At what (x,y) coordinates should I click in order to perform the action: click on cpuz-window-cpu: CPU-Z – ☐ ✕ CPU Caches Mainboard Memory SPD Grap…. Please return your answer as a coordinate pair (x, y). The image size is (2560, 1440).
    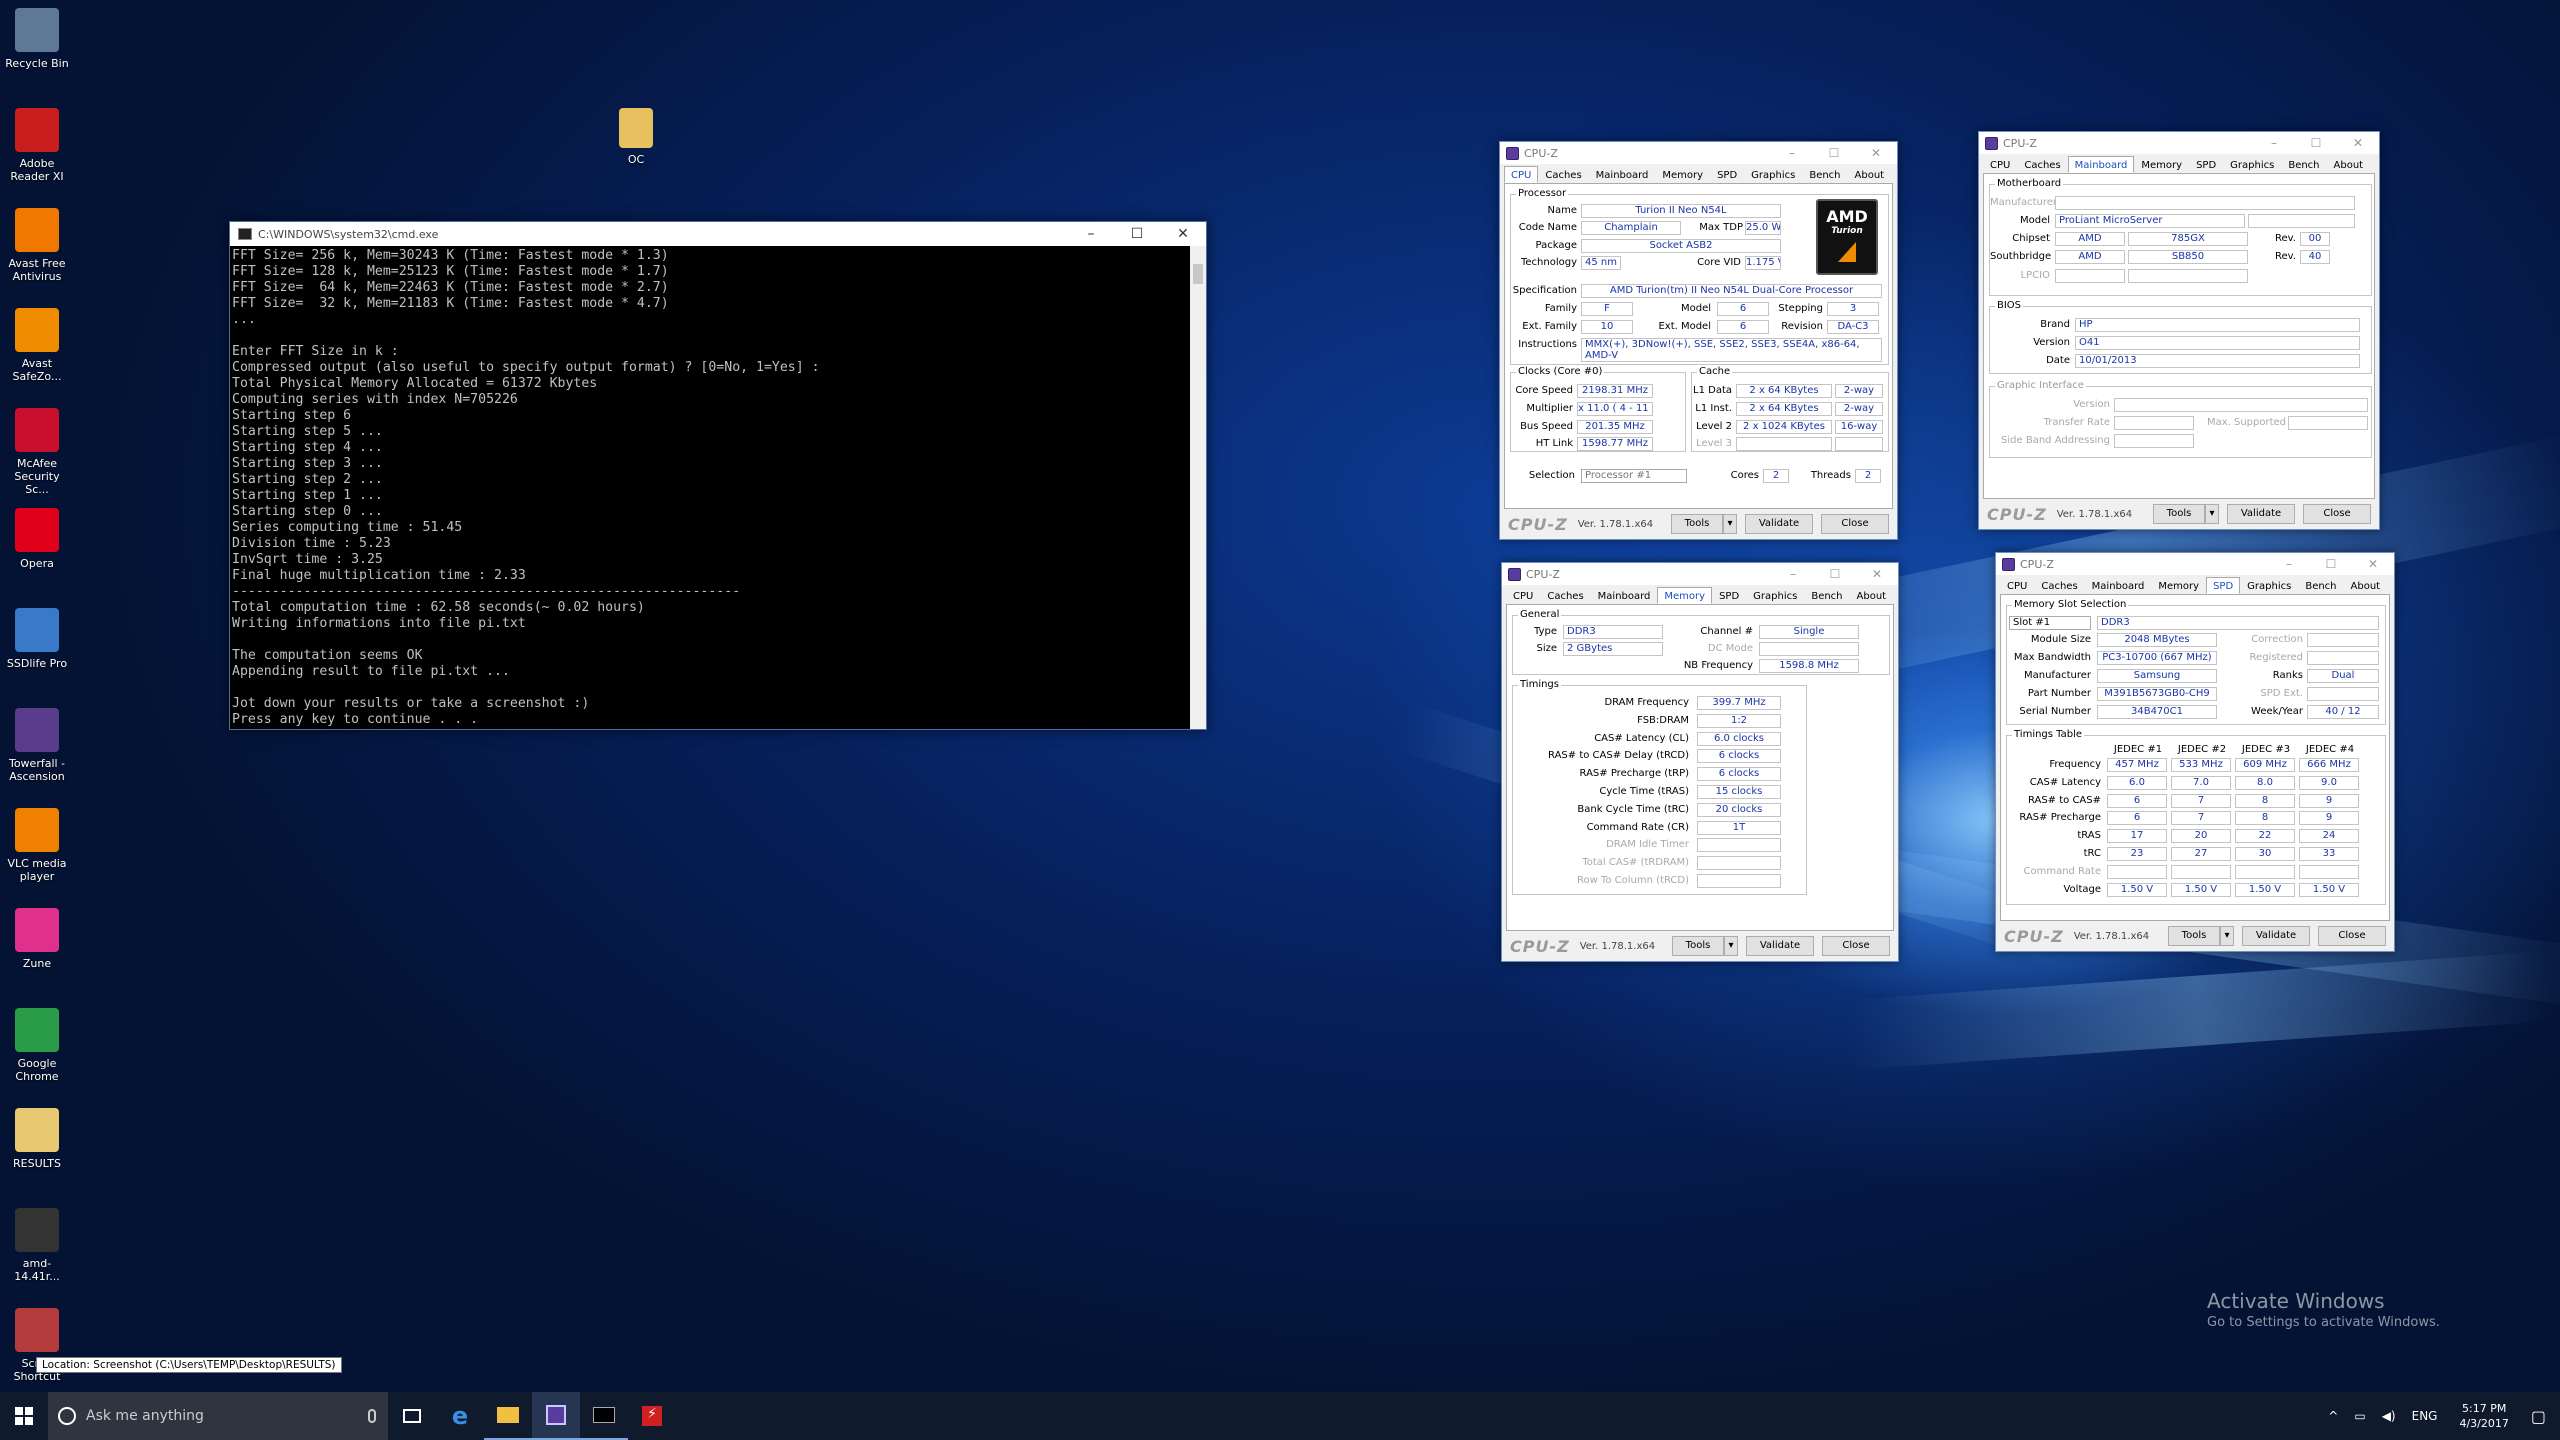
    Looking at the image, I should click on (1698, 340).